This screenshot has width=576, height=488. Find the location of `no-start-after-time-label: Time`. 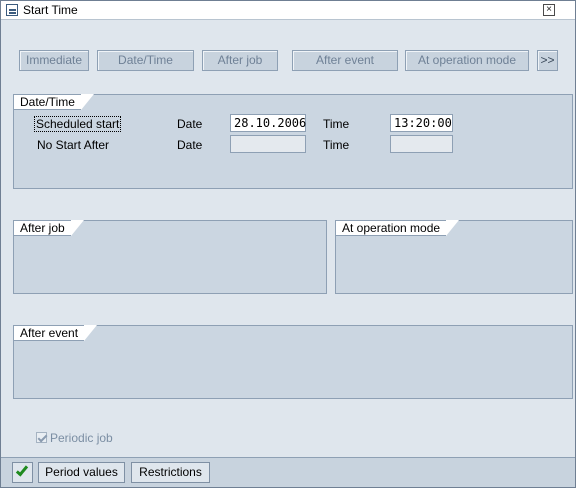

no-start-after-time-label: Time is located at coordinates (336, 145).